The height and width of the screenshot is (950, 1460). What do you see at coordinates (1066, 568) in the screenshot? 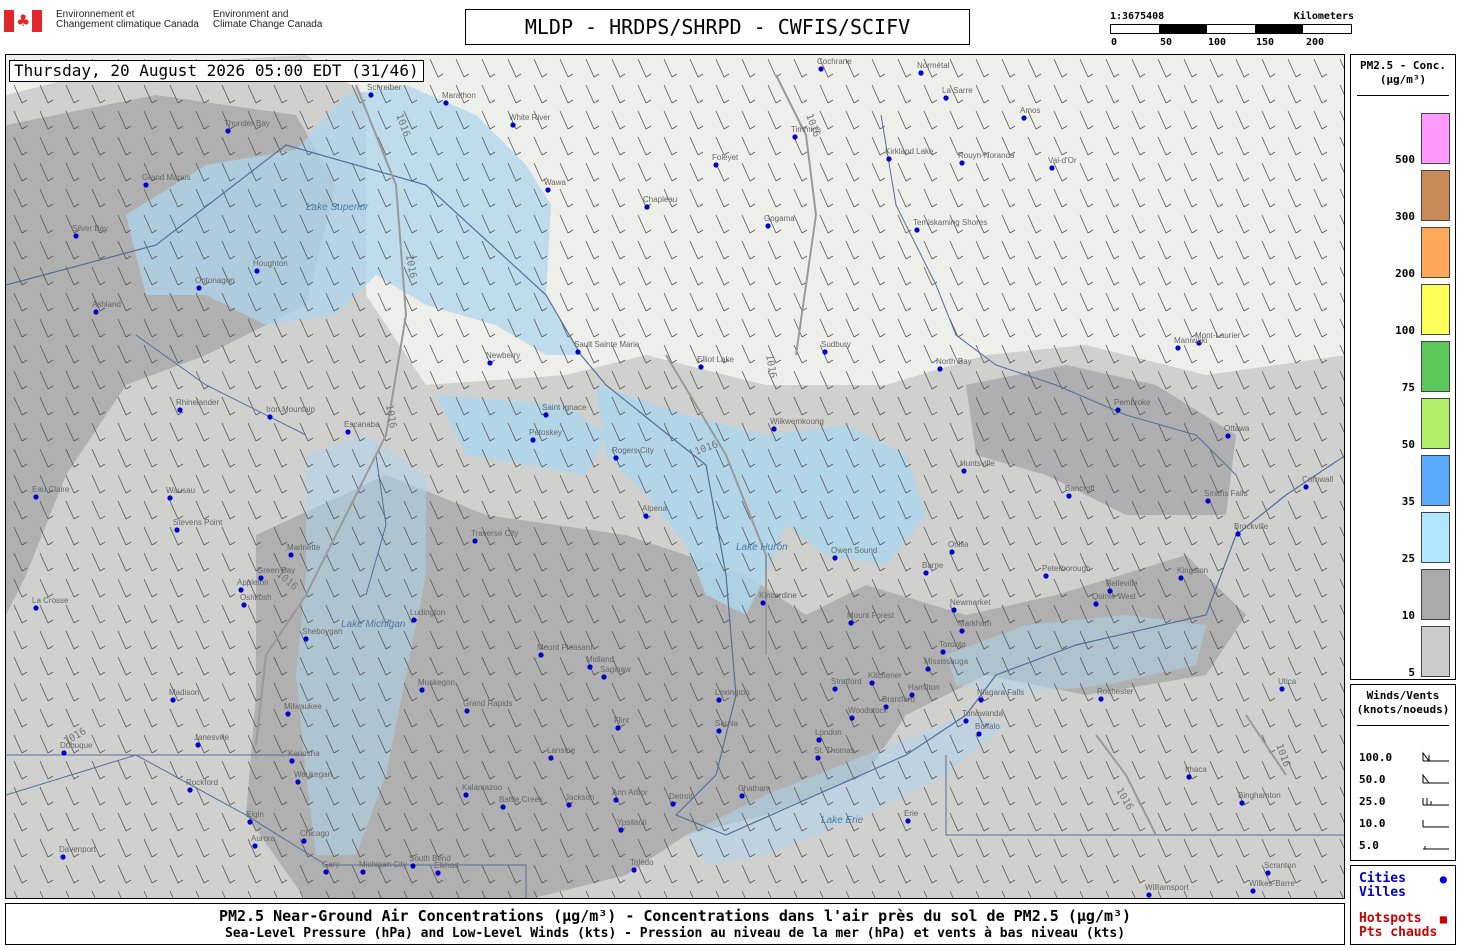
I see `city-label: Peterborough` at bounding box center [1066, 568].